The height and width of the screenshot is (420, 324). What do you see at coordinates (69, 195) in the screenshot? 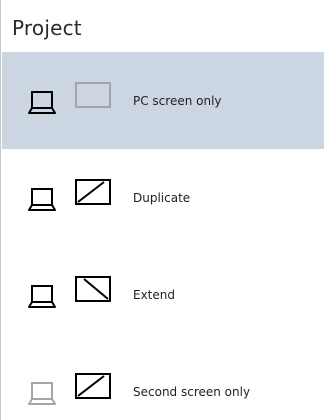
I see `duplicate-icon` at bounding box center [69, 195].